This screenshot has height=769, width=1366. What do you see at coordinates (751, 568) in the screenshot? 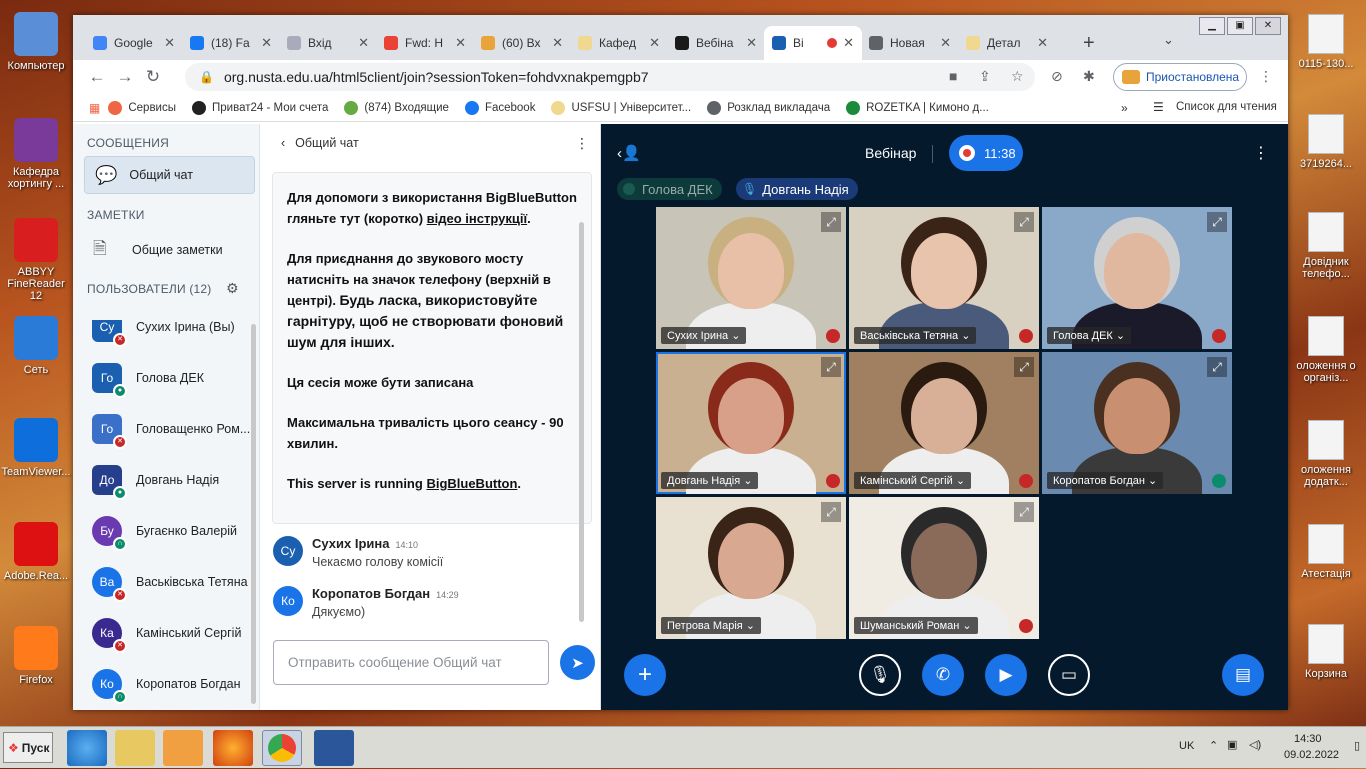
I see `video-tile: ⤢ Петрова Марія ⌄` at bounding box center [751, 568].